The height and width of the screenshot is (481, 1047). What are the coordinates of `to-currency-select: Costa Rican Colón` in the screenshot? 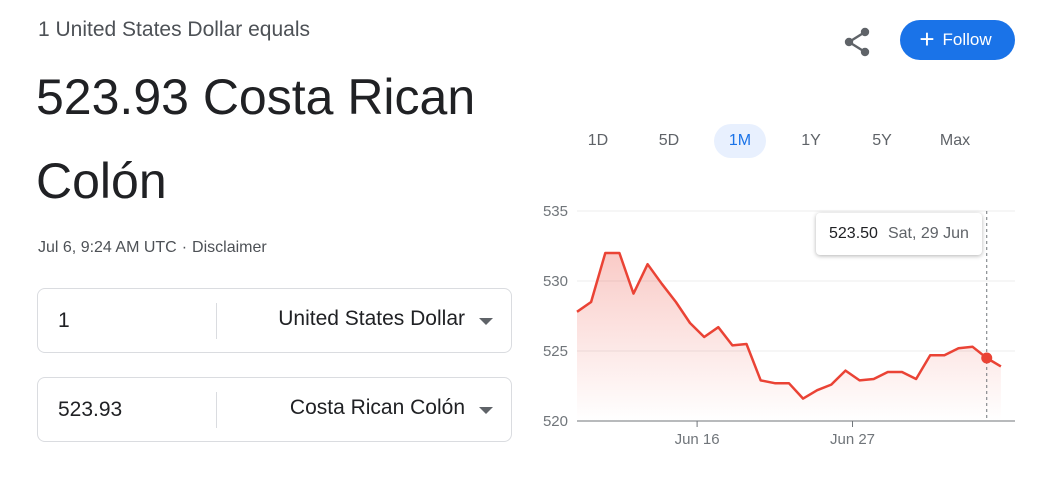 It's located at (377, 408).